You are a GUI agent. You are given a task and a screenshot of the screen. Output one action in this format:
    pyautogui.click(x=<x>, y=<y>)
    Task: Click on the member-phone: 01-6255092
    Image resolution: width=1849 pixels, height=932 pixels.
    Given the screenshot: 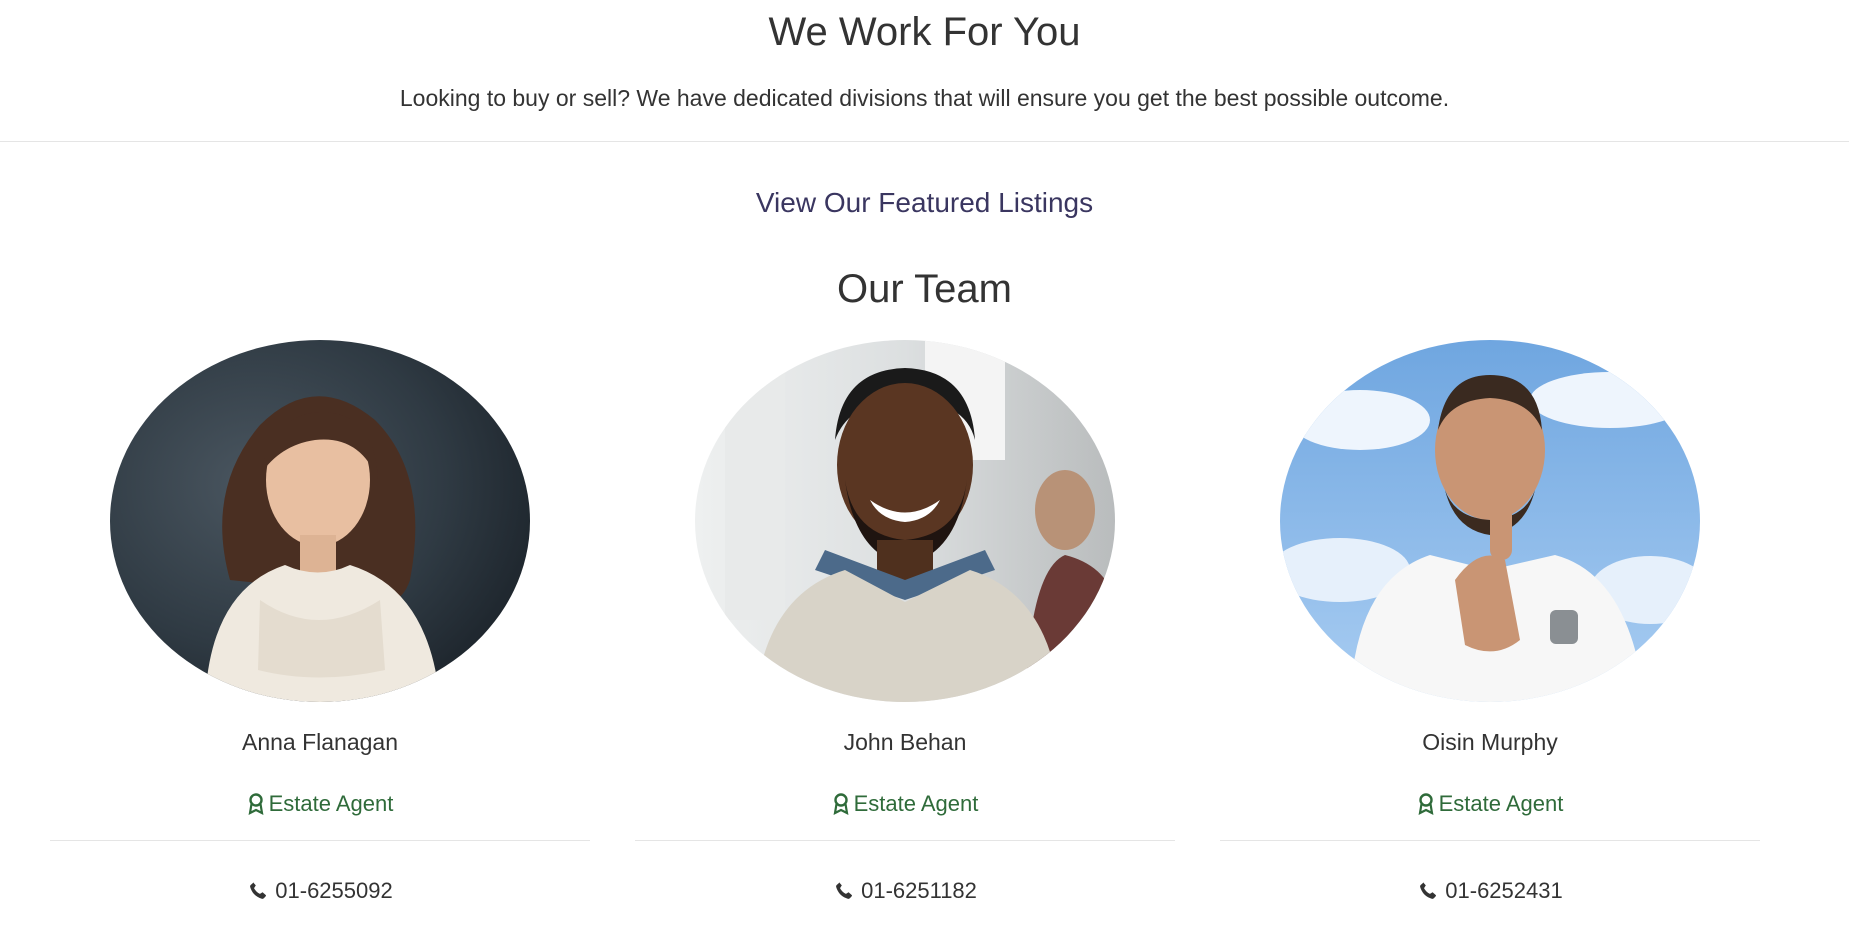 What is the action you would take?
    pyautogui.click(x=320, y=891)
    